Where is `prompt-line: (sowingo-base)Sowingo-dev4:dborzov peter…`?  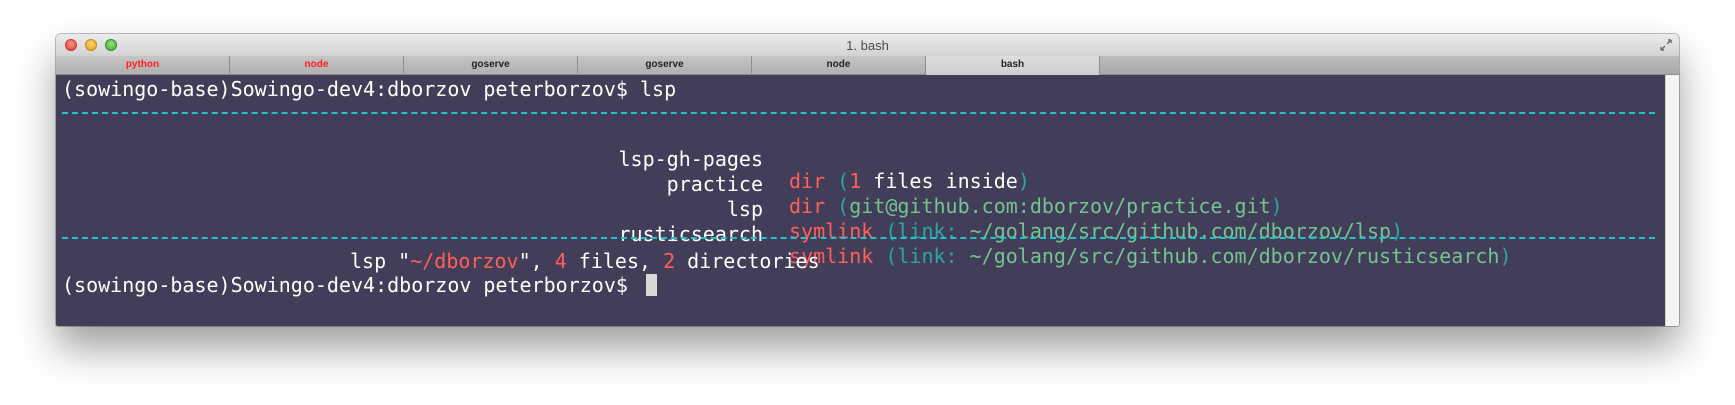
prompt-line: (sowingo-base)Sowingo-dev4:dborzov peter… is located at coordinates (359, 285).